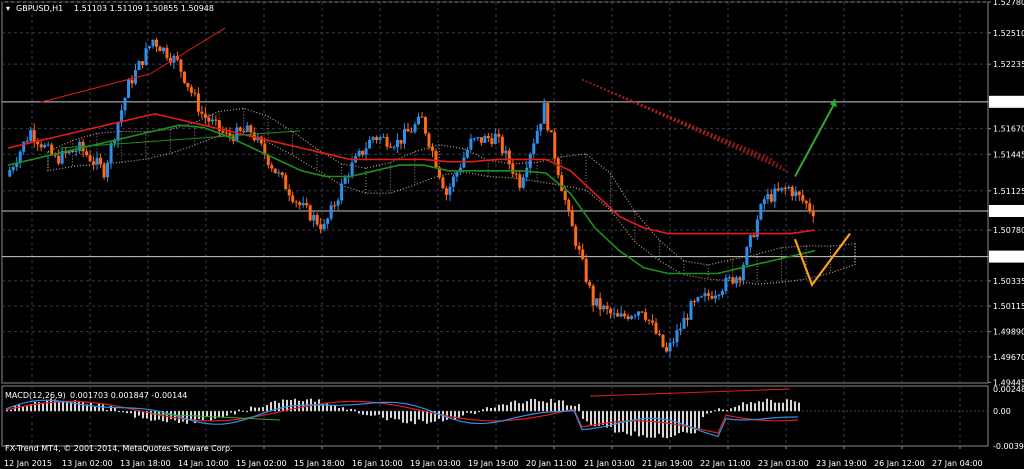  What do you see at coordinates (841, 463) in the screenshot?
I see `x-tick-label: 23 Jan 19:00` at bounding box center [841, 463].